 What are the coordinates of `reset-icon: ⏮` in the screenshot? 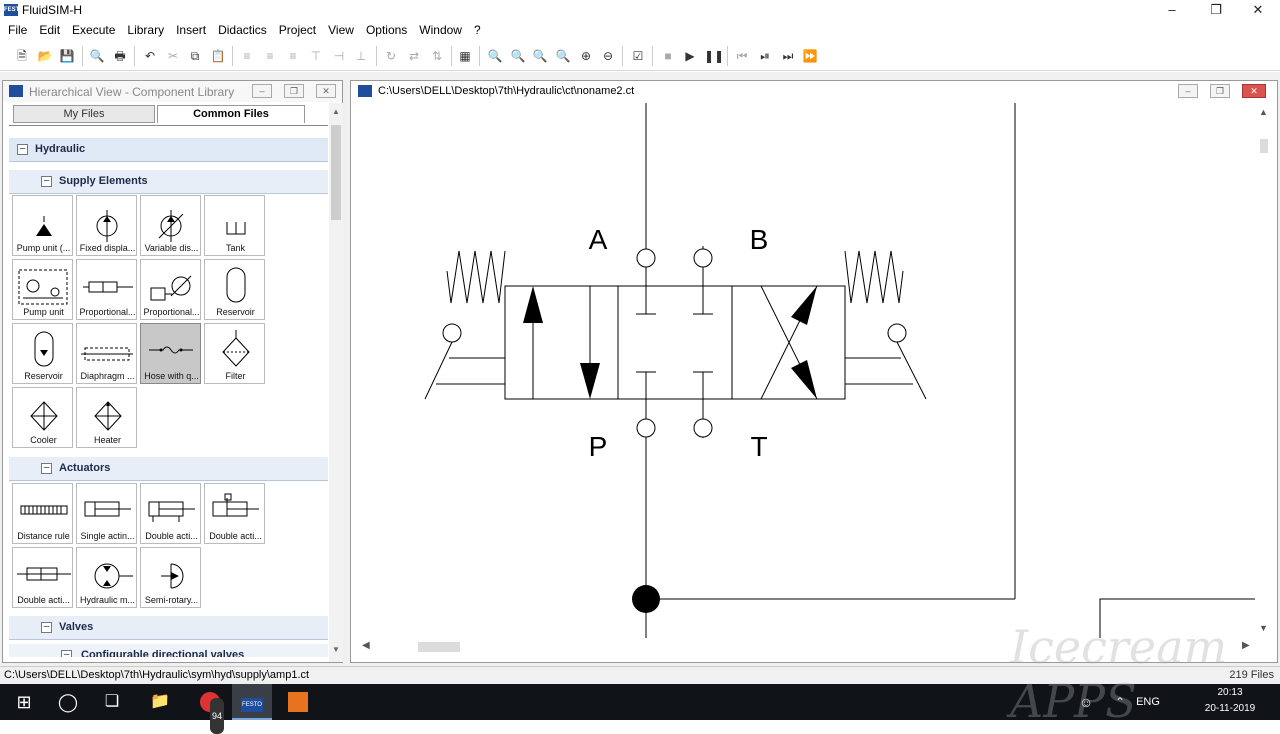 It's located at (742, 56).